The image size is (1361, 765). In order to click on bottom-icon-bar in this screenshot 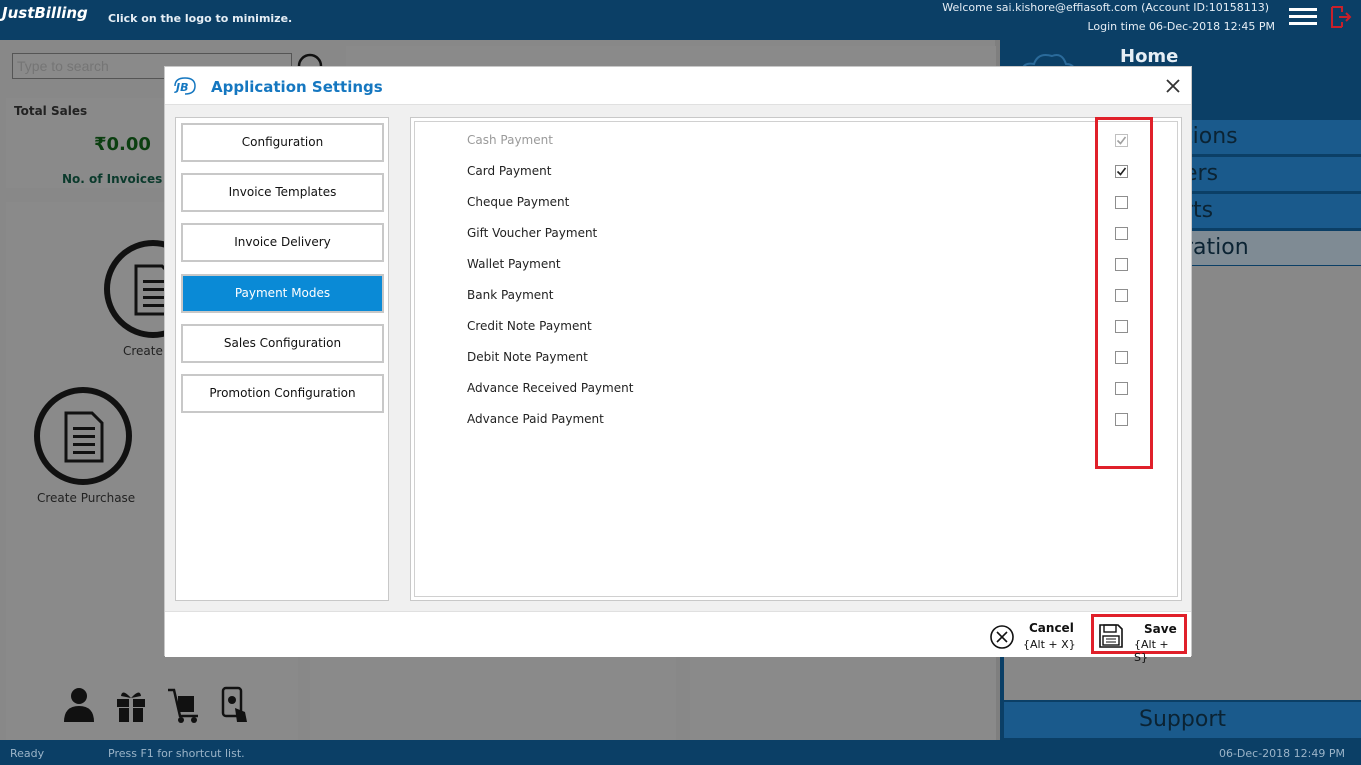, I will do `click(163, 706)`.